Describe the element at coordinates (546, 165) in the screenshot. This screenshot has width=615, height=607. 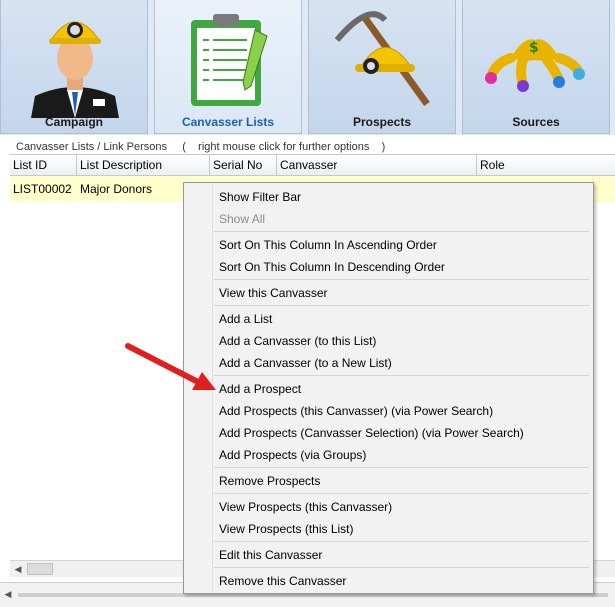
I see `column-header-role: Role` at that location.